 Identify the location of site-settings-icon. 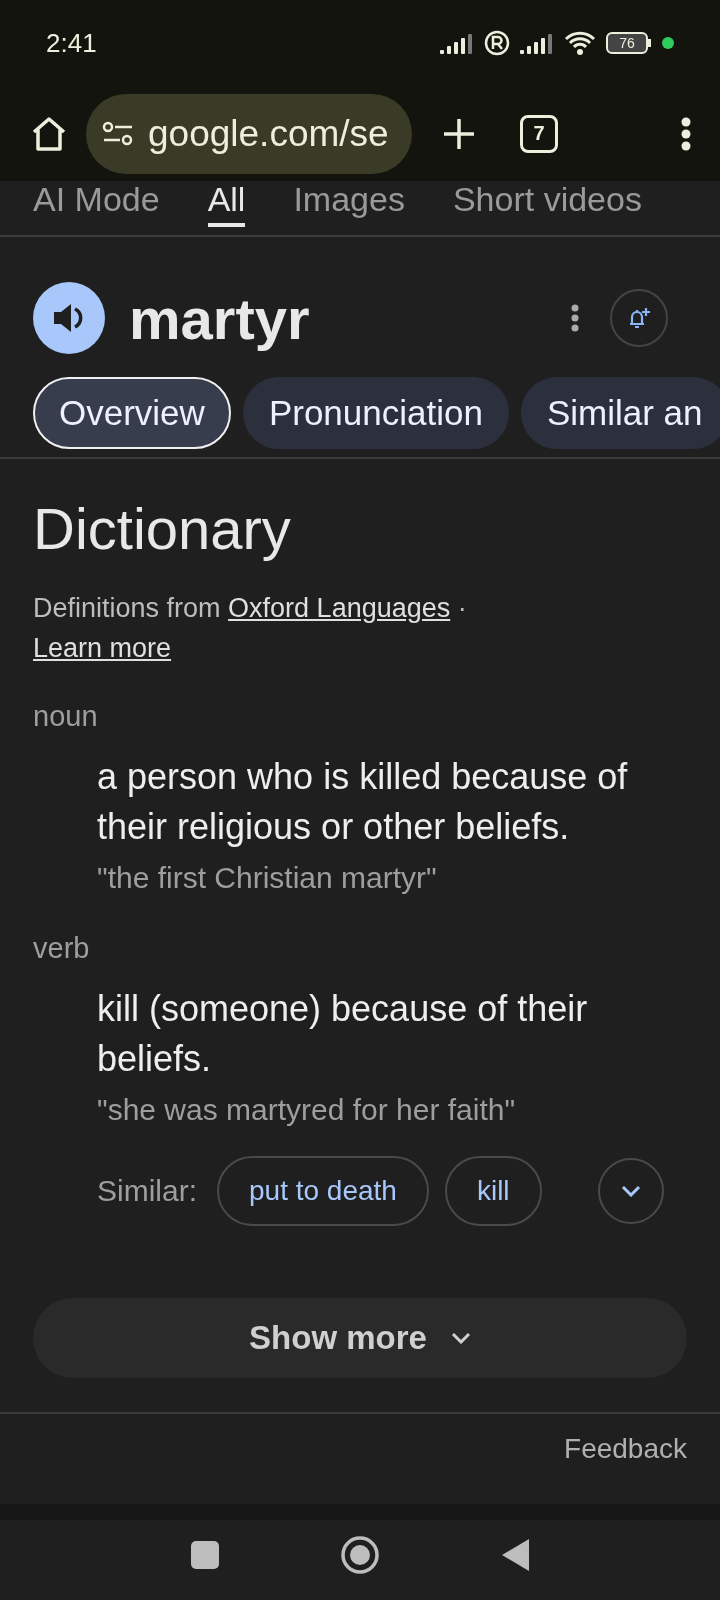
(118, 133).